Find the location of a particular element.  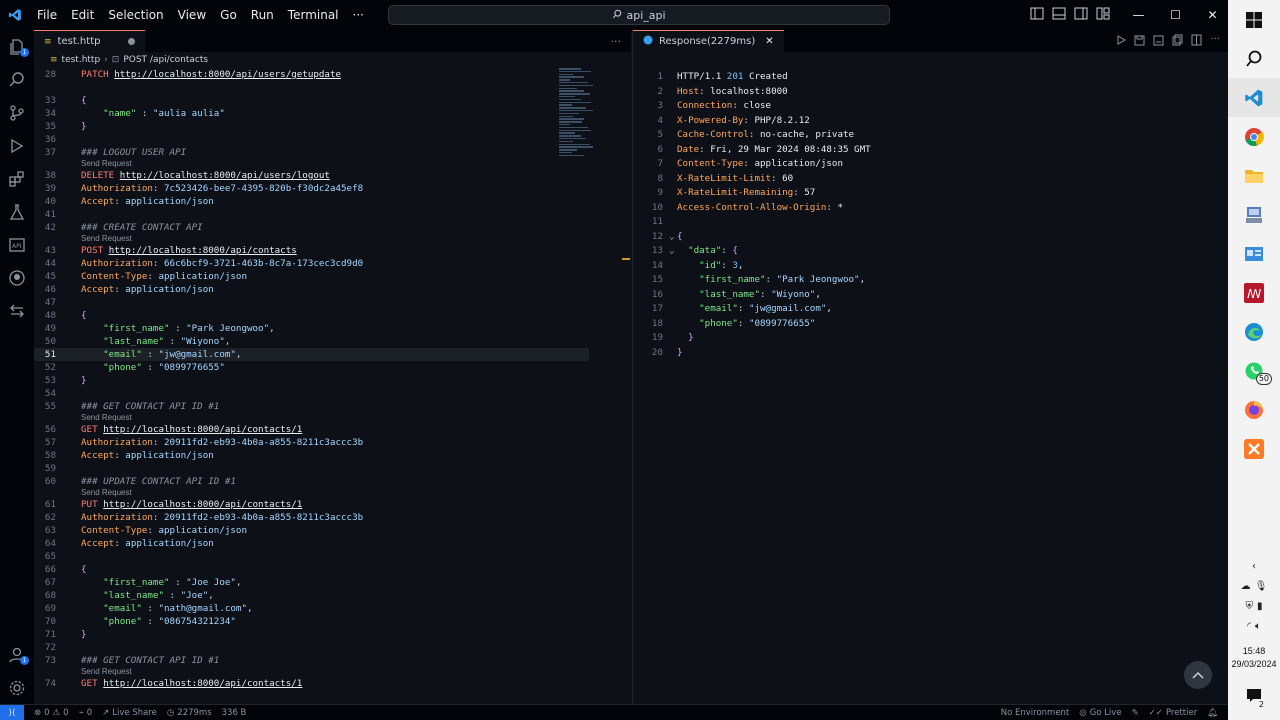

xampp-icon is located at coordinates (1254, 448).